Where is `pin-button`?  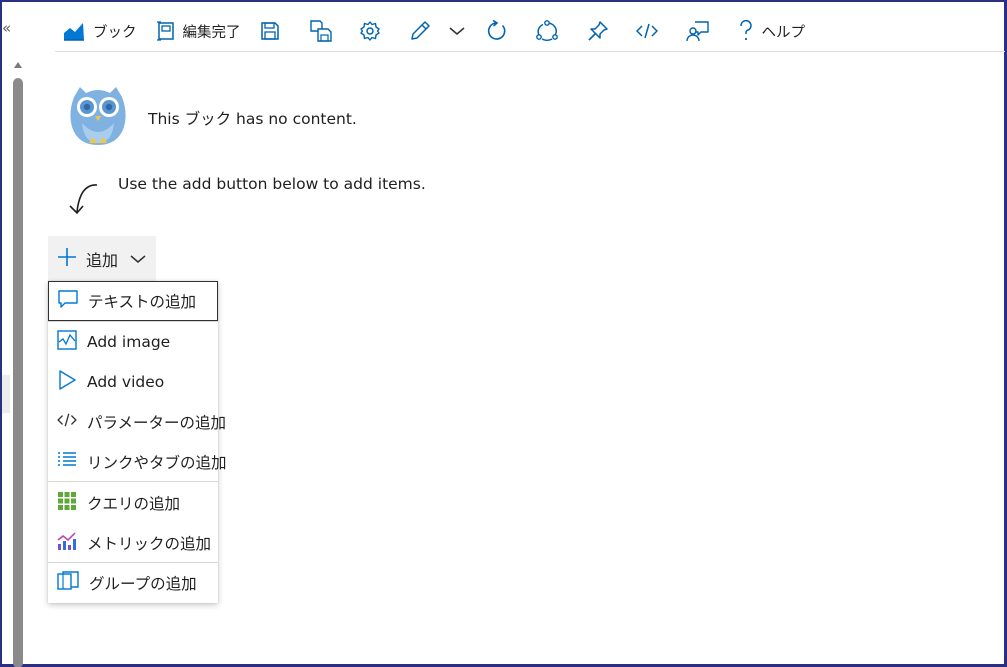 pin-button is located at coordinates (598, 31).